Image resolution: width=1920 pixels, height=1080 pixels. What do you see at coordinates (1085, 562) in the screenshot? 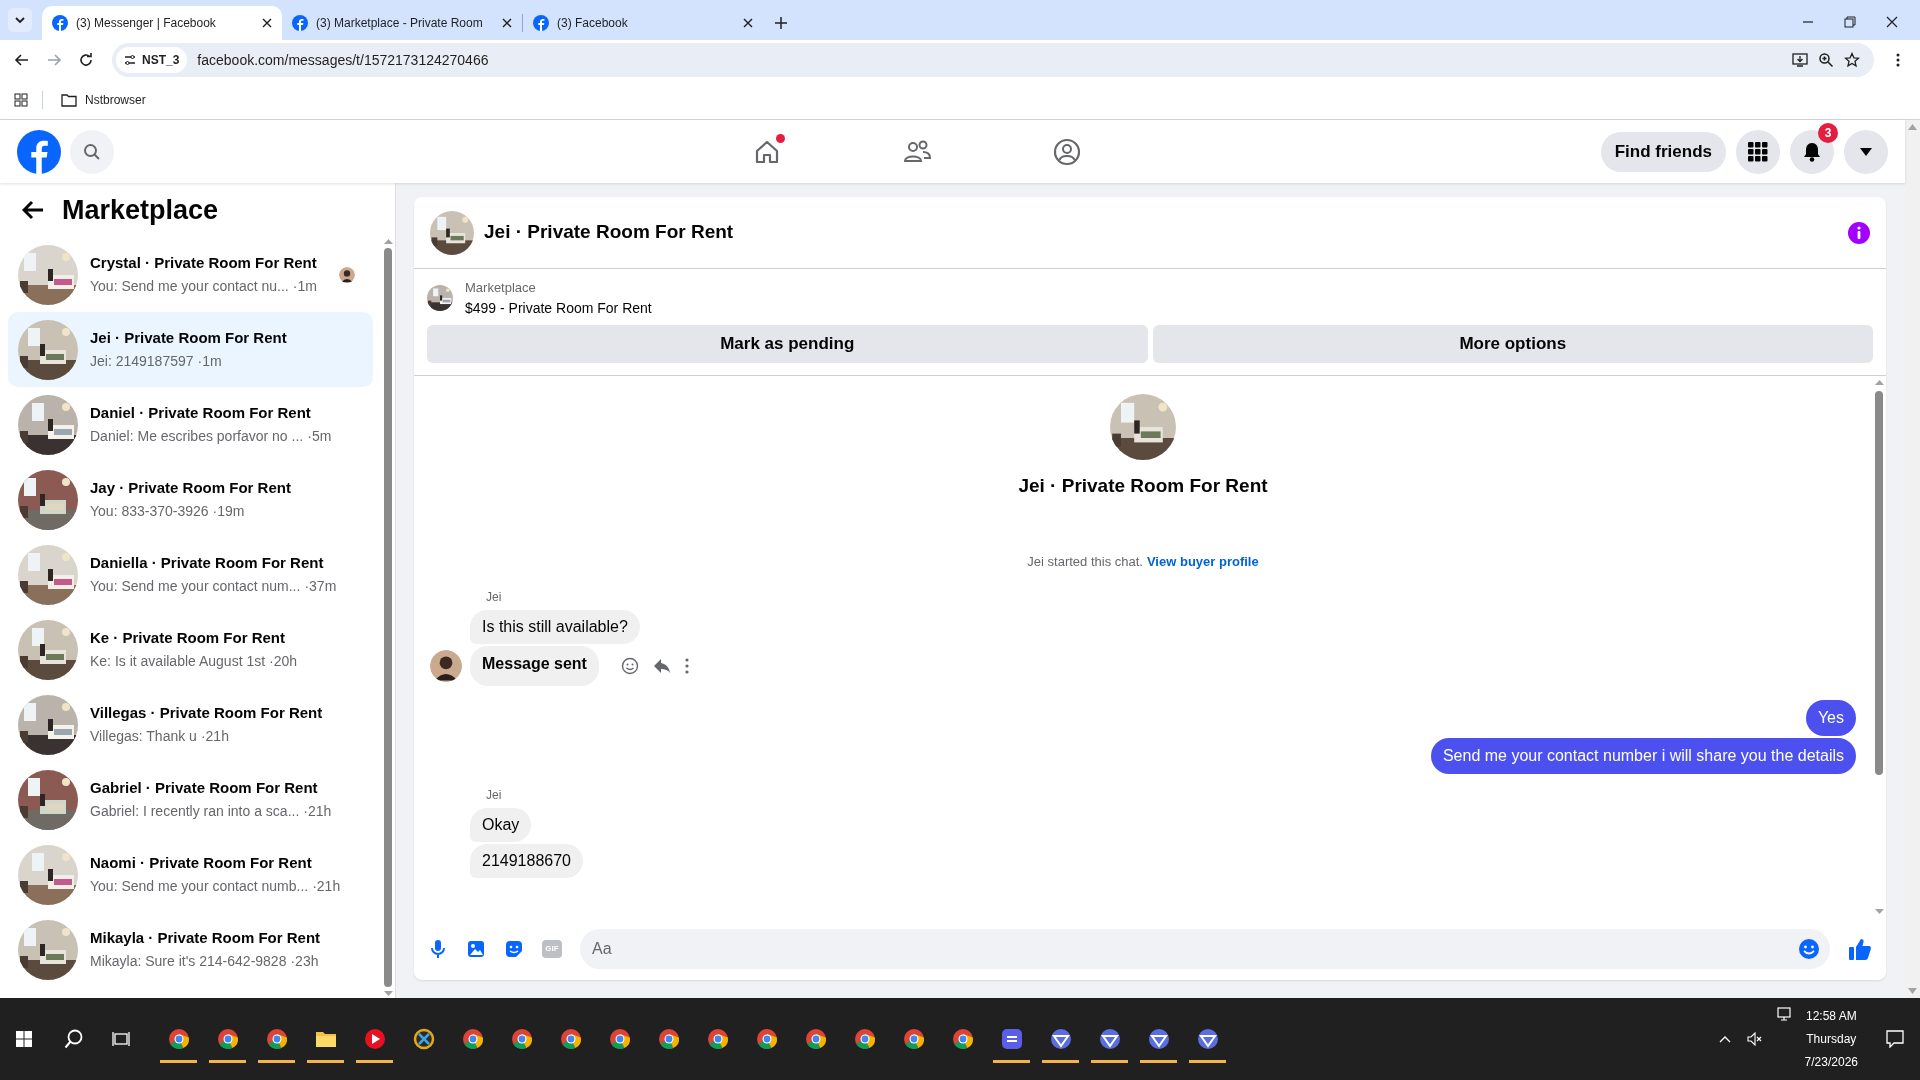
I see `chat-started-note: Jei started this chat.` at bounding box center [1085, 562].